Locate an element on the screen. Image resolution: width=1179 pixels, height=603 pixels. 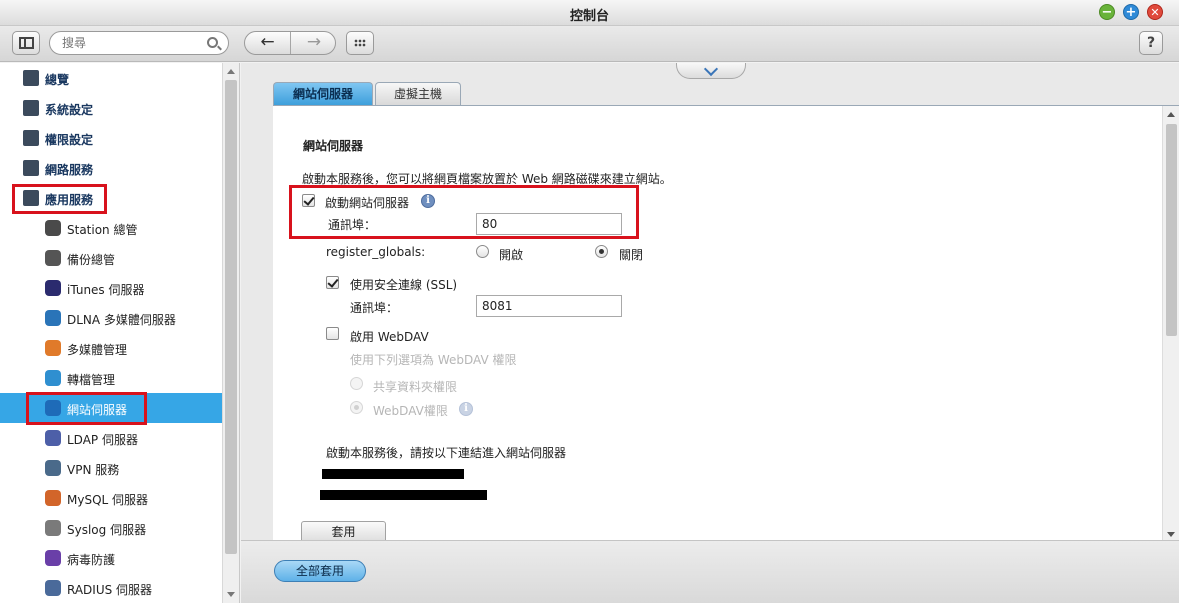
ssl-checkbox is located at coordinates (332, 282).